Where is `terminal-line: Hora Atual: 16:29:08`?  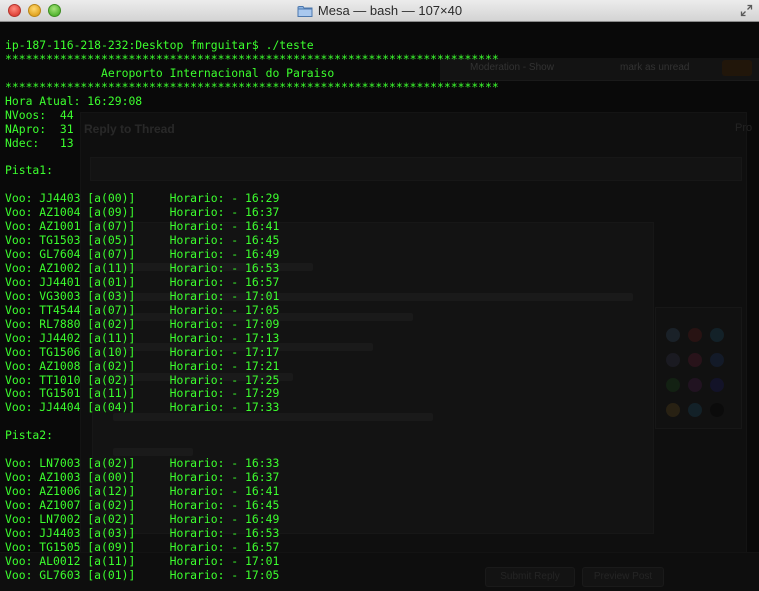
terminal-line: Hora Atual: 16:29:08 is located at coordinates (74, 100).